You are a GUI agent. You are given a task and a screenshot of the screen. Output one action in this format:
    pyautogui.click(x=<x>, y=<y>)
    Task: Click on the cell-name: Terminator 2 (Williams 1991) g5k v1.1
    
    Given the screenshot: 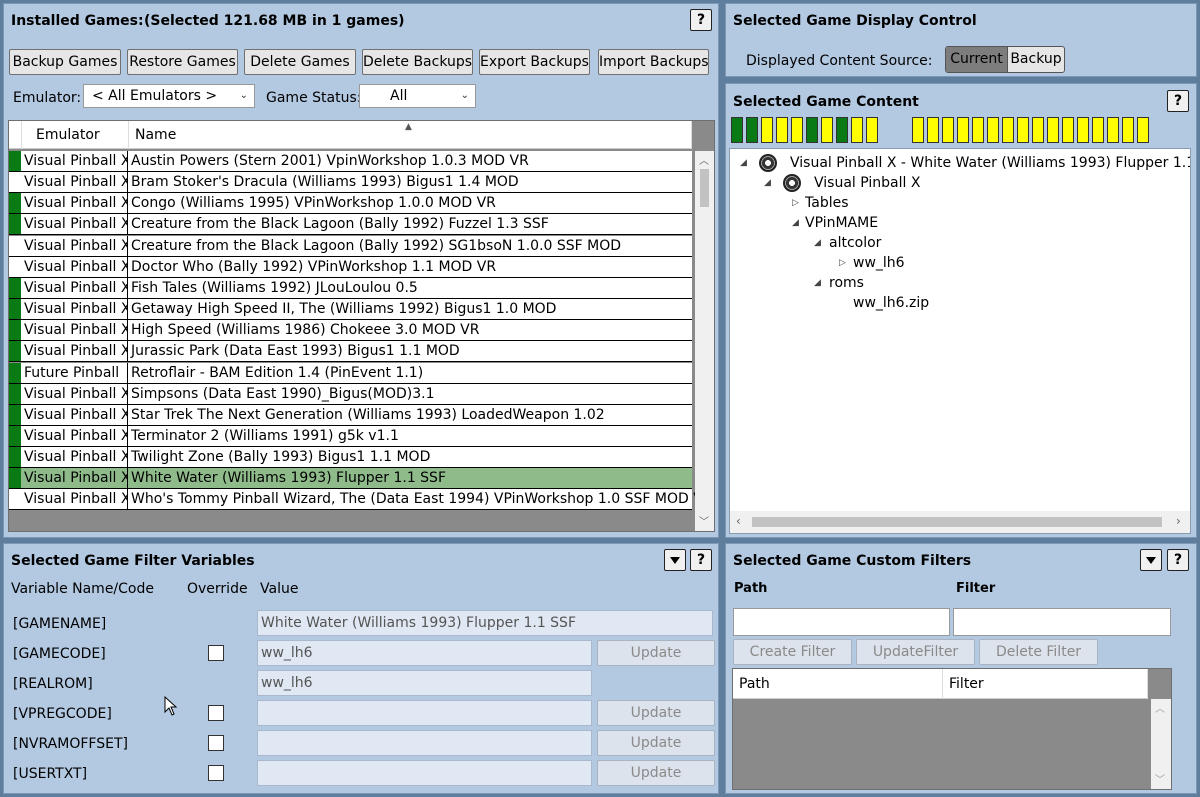 What is the action you would take?
    pyautogui.click(x=265, y=435)
    